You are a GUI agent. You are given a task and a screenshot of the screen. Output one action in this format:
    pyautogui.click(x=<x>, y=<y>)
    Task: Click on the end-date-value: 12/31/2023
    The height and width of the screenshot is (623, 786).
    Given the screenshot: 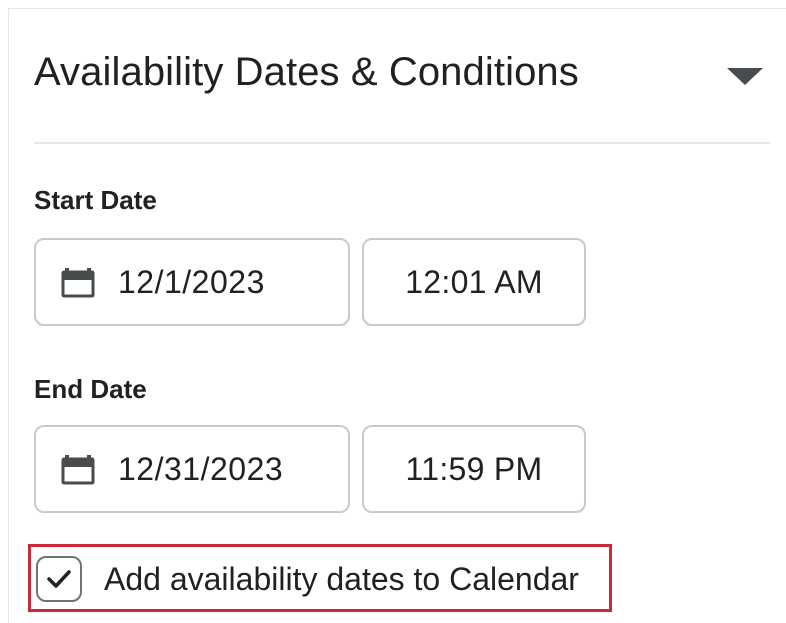 What is the action you would take?
    pyautogui.click(x=201, y=468)
    